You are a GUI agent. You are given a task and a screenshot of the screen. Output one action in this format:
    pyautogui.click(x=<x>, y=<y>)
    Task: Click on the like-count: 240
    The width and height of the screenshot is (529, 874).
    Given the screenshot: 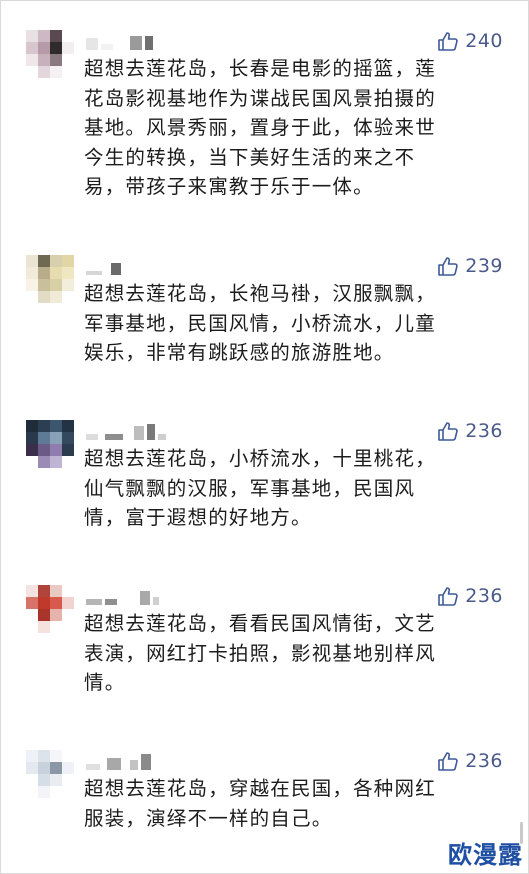 What is the action you would take?
    pyautogui.click(x=484, y=41)
    